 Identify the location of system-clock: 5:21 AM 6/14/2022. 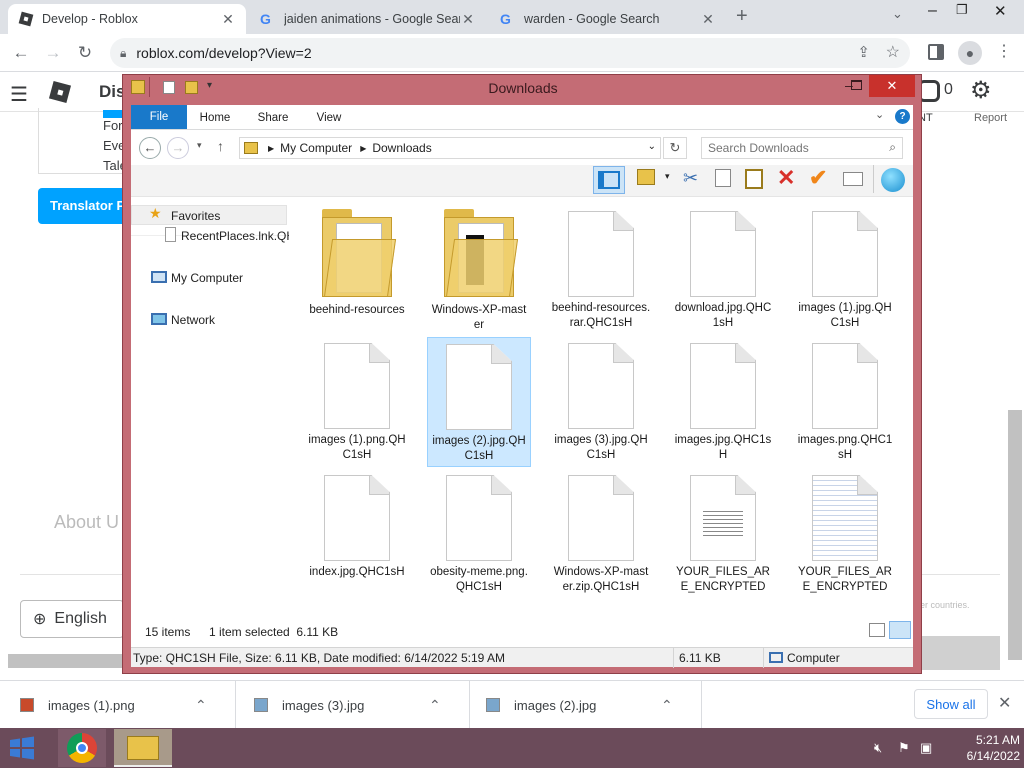
(980, 748).